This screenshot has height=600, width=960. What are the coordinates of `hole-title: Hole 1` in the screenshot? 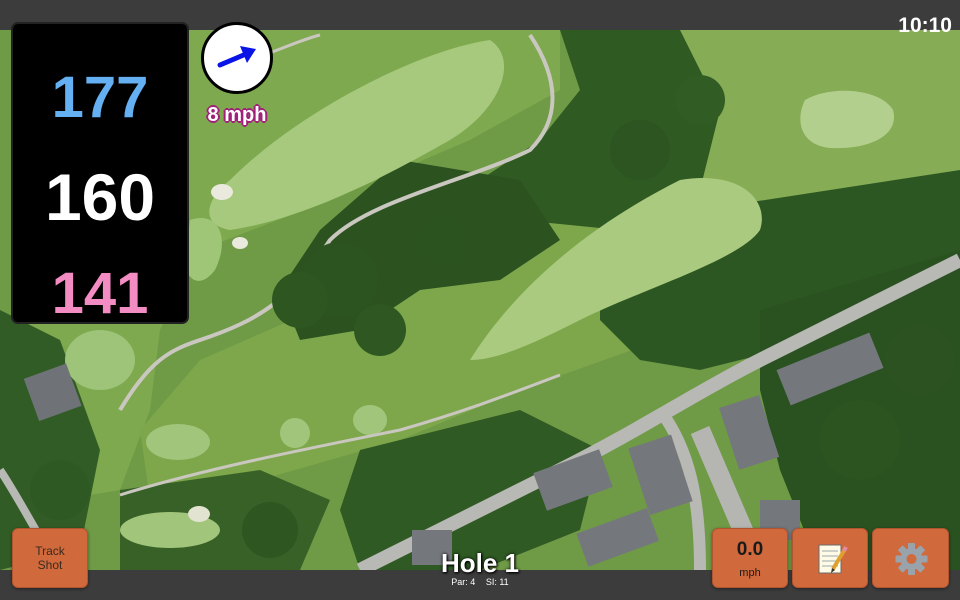 It's located at (480, 563).